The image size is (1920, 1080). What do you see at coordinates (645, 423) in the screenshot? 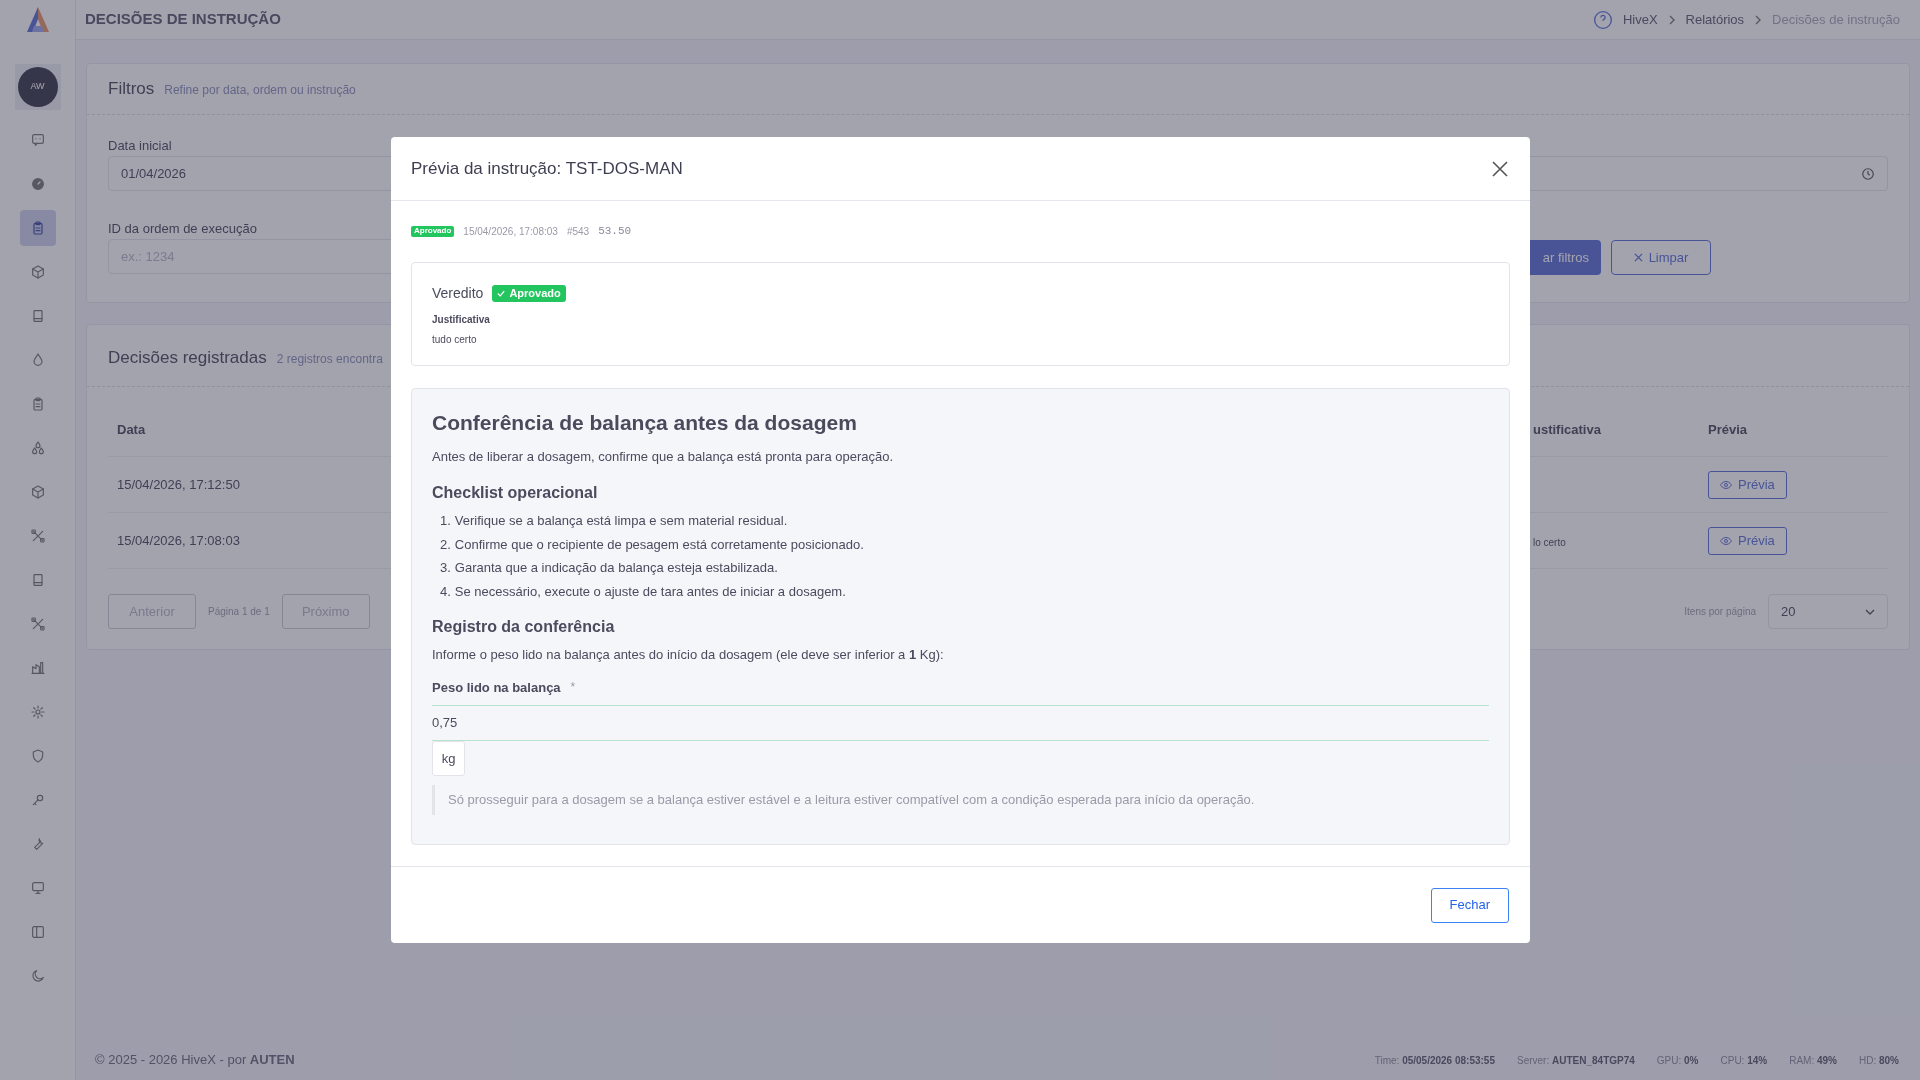
I see `instruction-title: Conferência de balança antes da dosagem` at bounding box center [645, 423].